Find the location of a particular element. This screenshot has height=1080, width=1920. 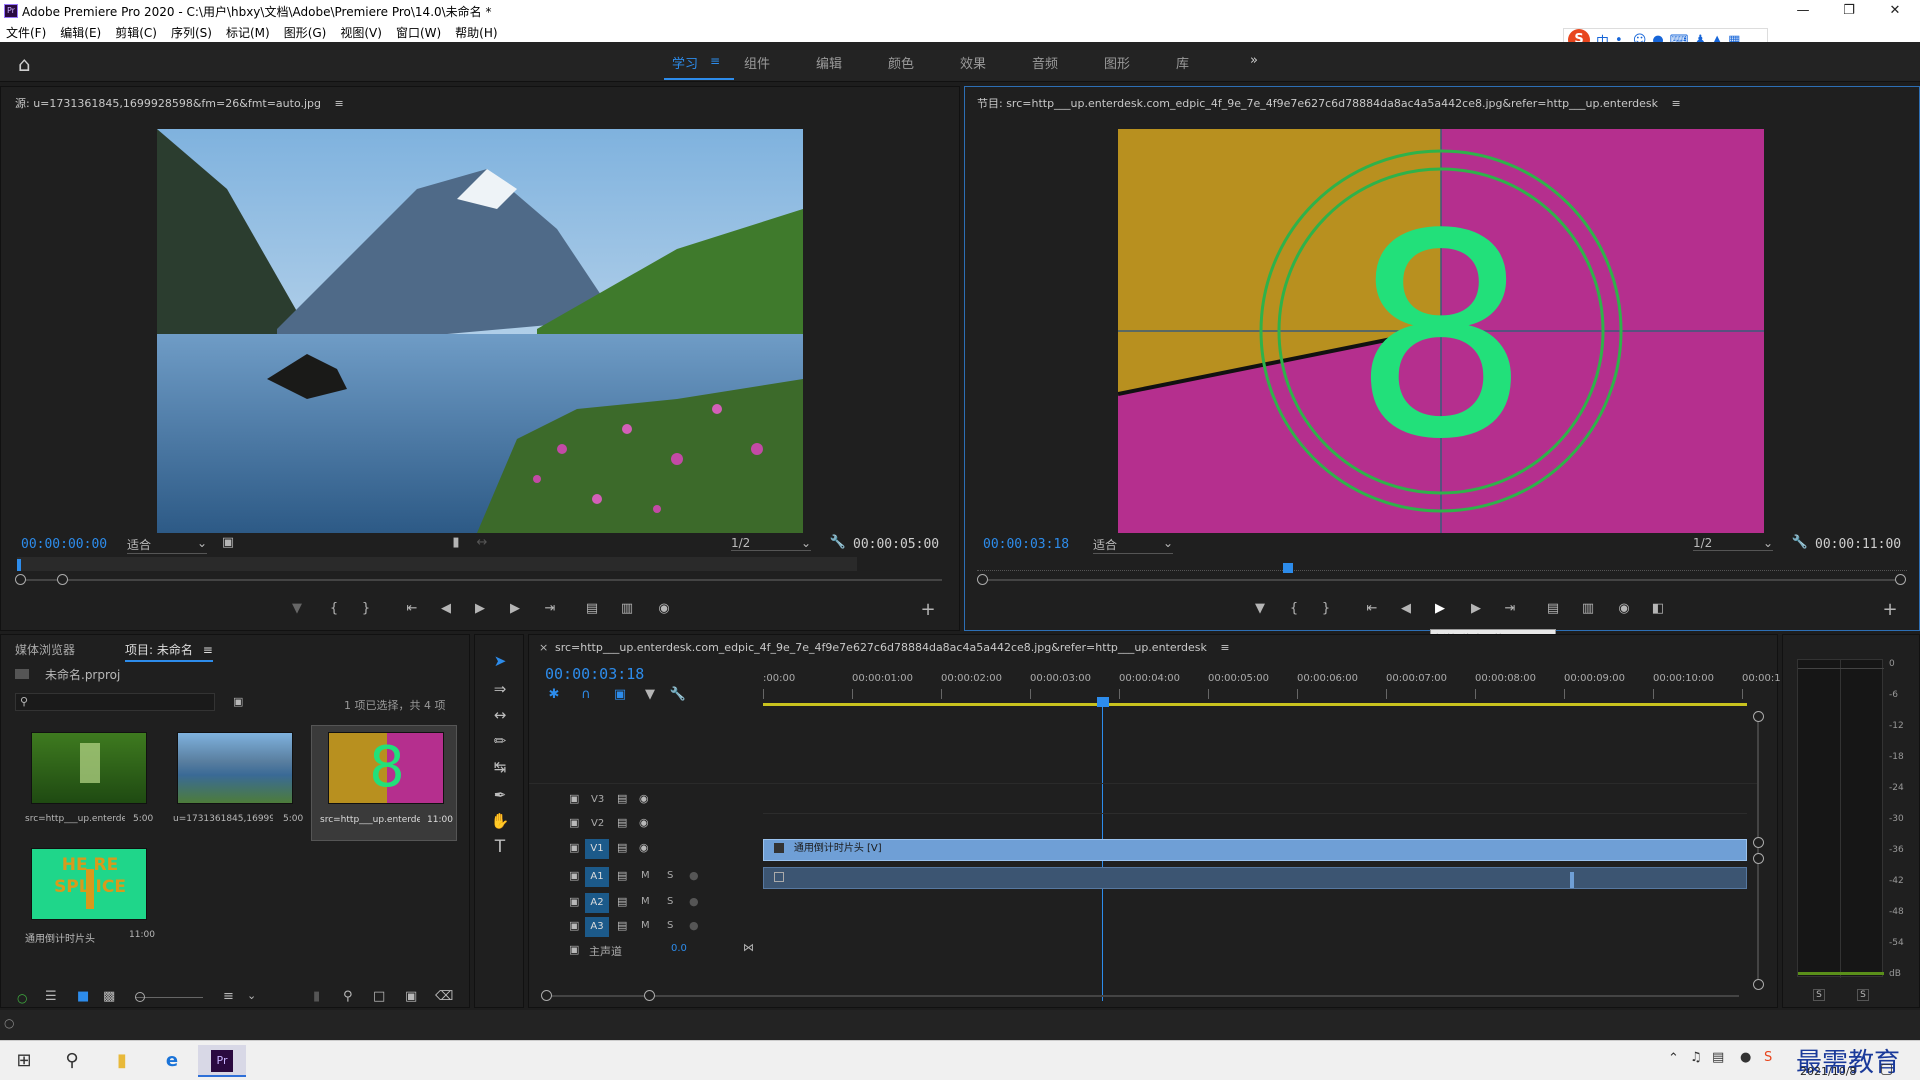

source-zoom-scrollbar is located at coordinates (479, 580).